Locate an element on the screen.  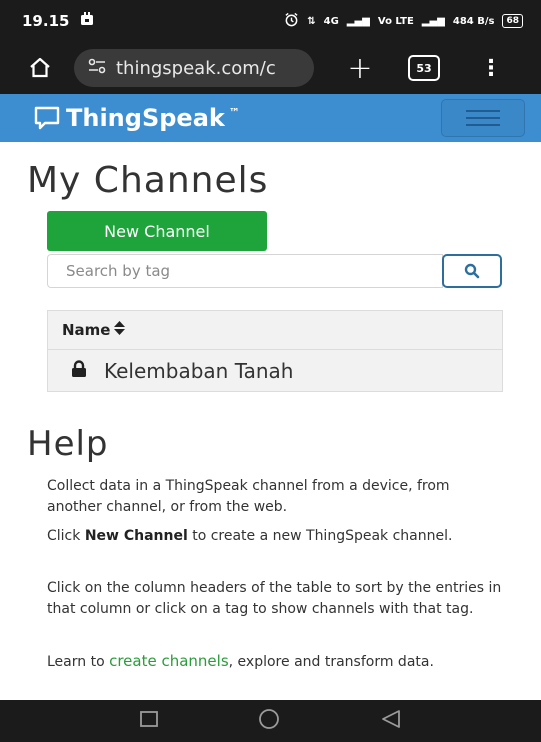
help-p4-text-end: , explore and transform data. is located at coordinates (331, 662).